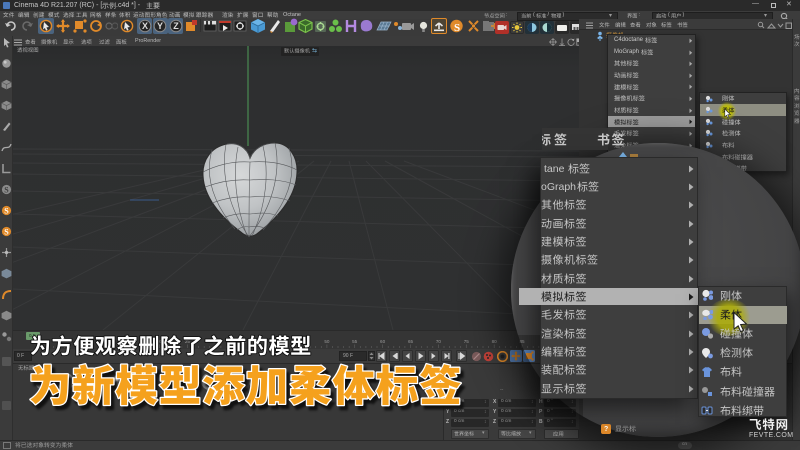  What do you see at coordinates (439, 341) in the screenshot?
I see `svg-text: 70` at bounding box center [439, 341].